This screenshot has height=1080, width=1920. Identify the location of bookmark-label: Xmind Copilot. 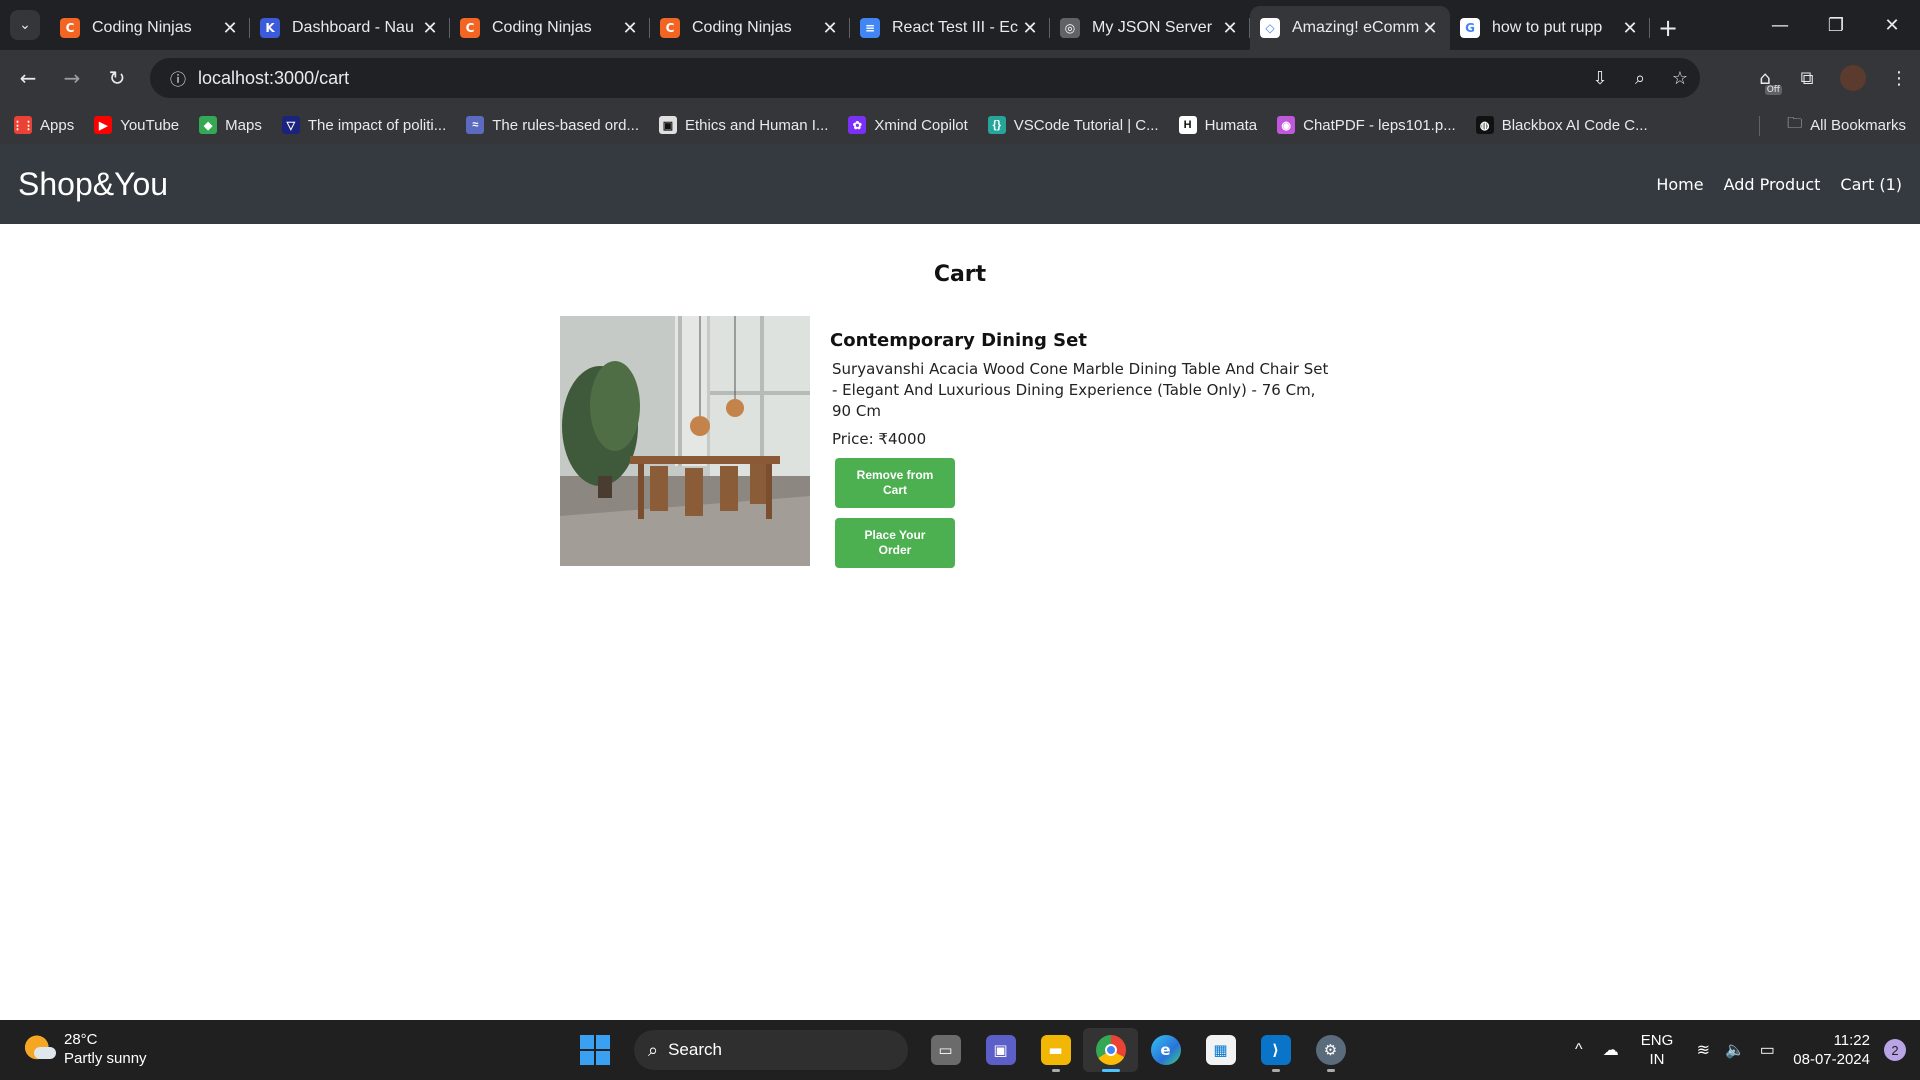
(921, 125).